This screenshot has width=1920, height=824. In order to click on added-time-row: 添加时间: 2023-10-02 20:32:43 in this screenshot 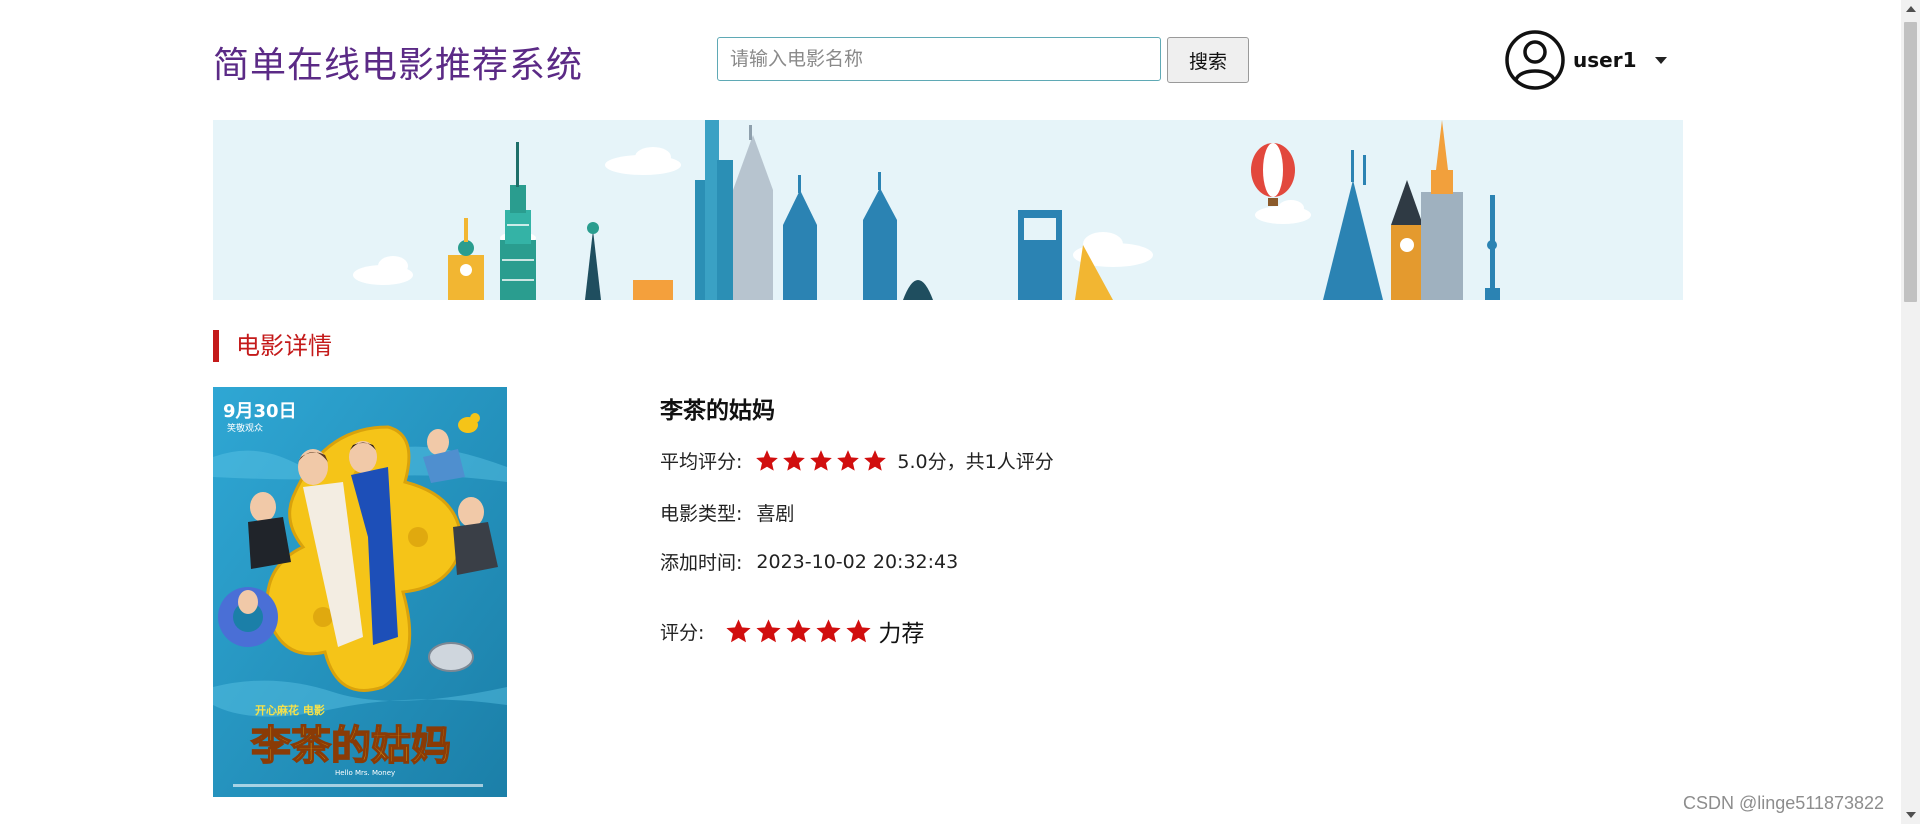, I will do `click(809, 561)`.